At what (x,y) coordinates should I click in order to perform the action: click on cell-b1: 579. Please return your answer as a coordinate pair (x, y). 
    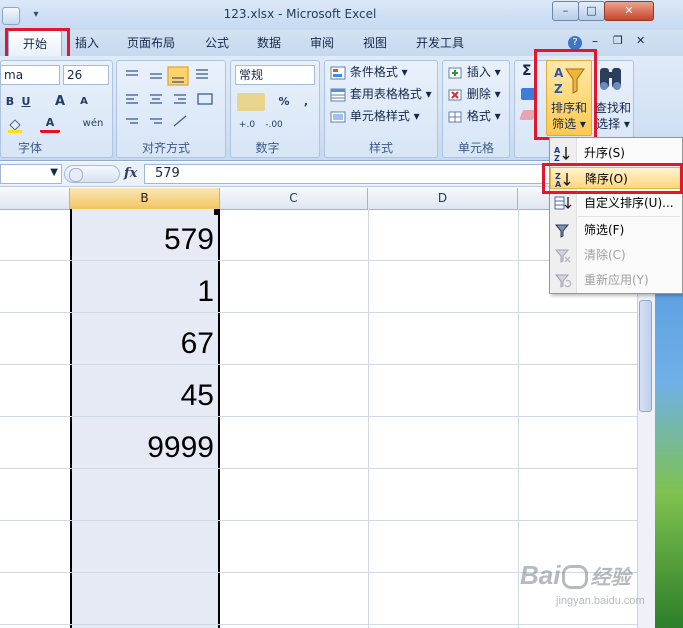
    Looking at the image, I should click on (143, 240).